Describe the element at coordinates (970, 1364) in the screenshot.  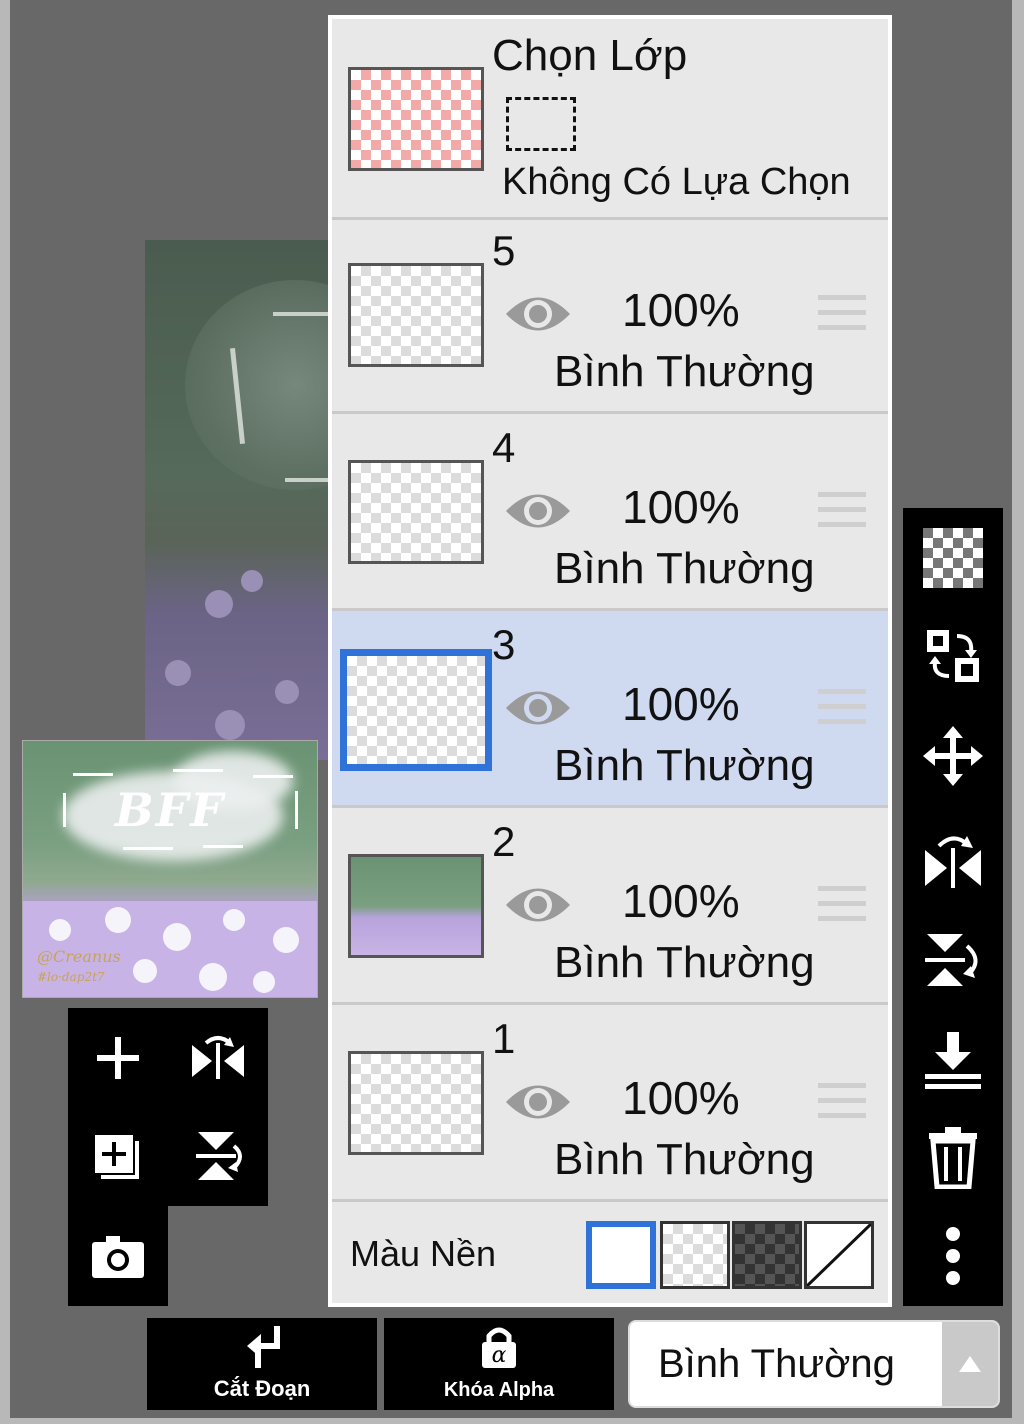
I see `chevron-up-icon` at that location.